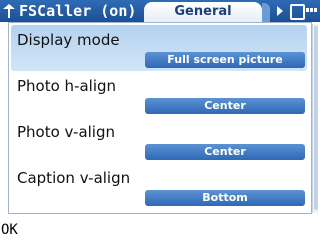 The width and height of the screenshot is (320, 240). Describe the element at coordinates (203, 12) in the screenshot. I see `tab-general: General` at that location.